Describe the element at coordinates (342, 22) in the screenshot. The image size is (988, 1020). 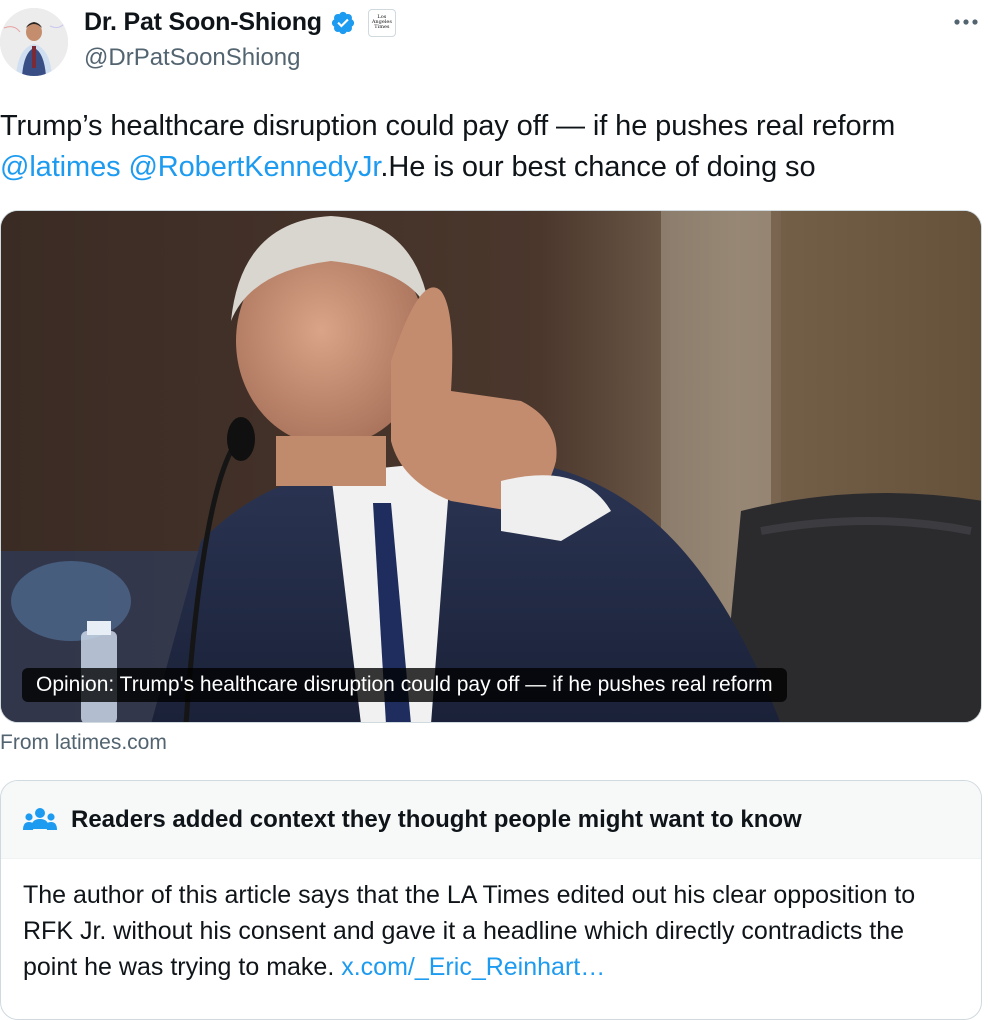
I see `verified-badge-icon` at that location.